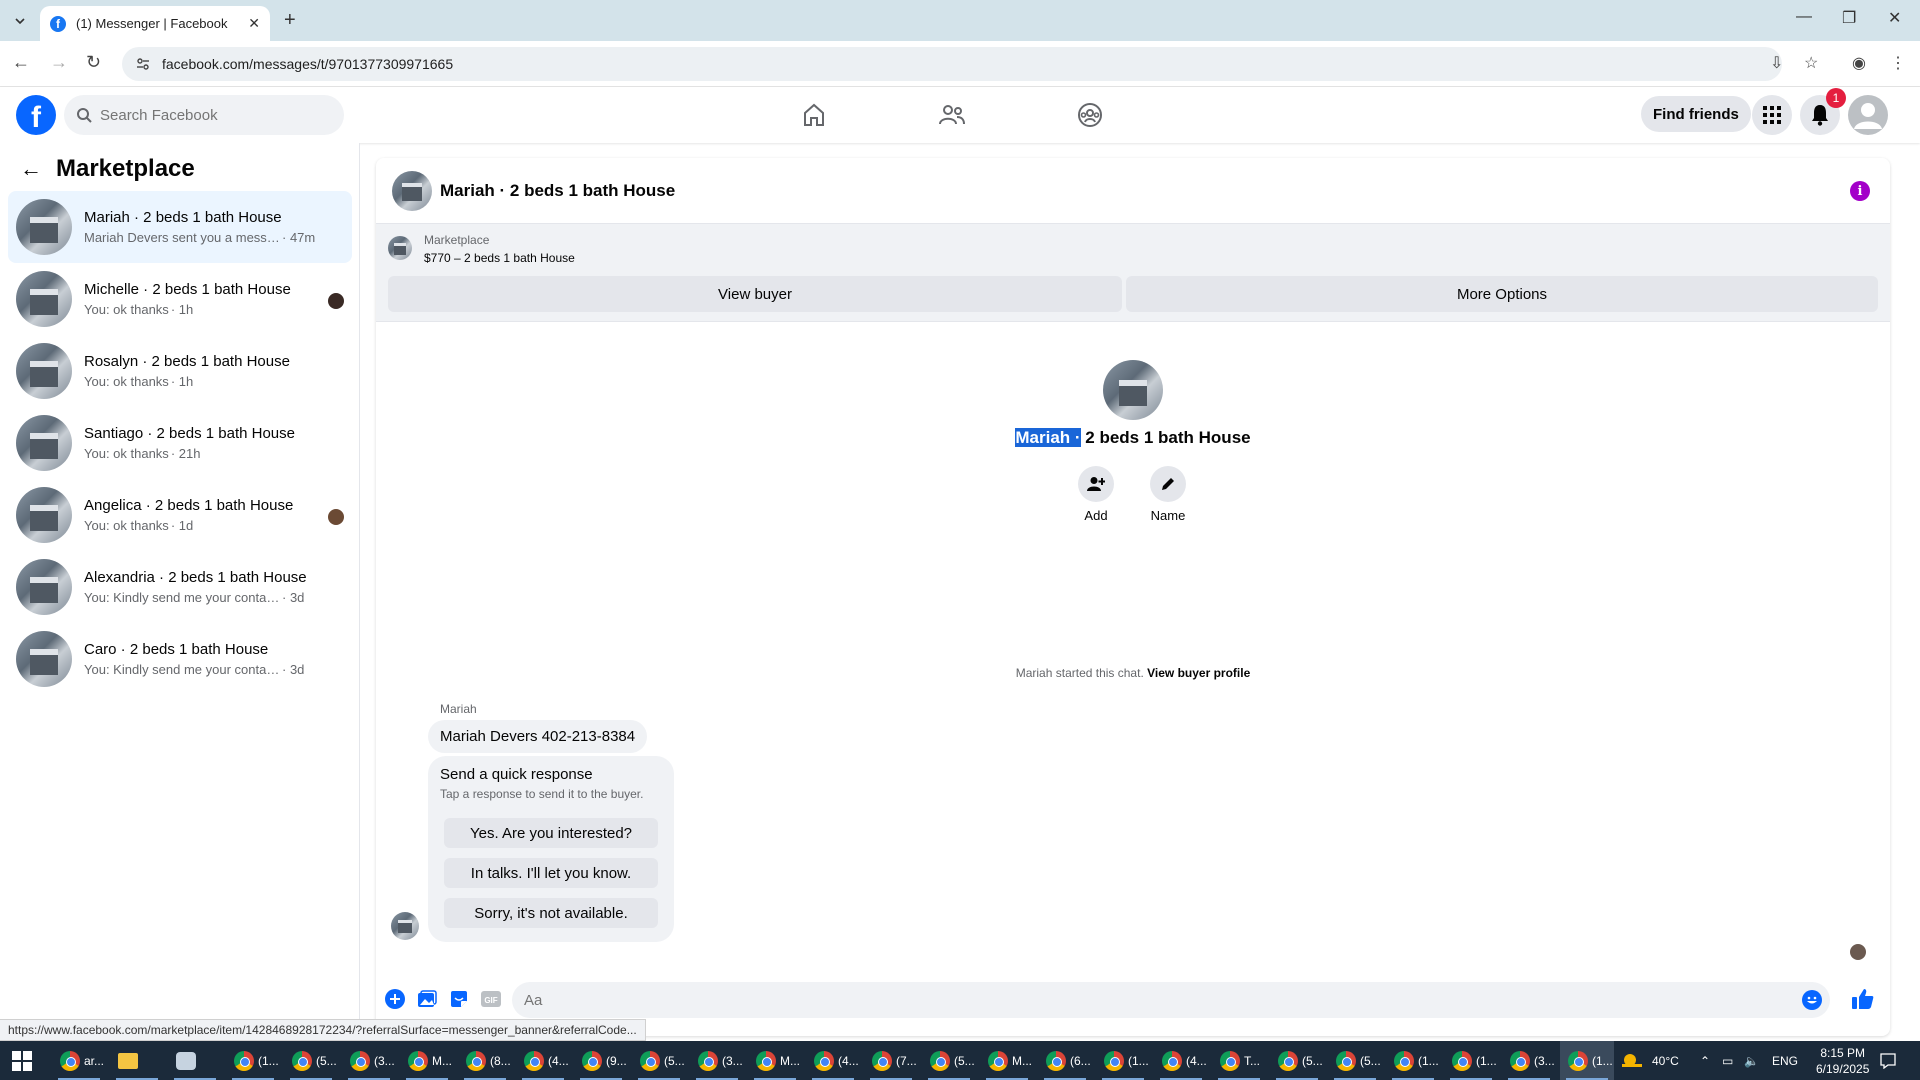  Describe the element at coordinates (755, 294) in the screenshot. I see `view-buyer-button: View buyer` at that location.